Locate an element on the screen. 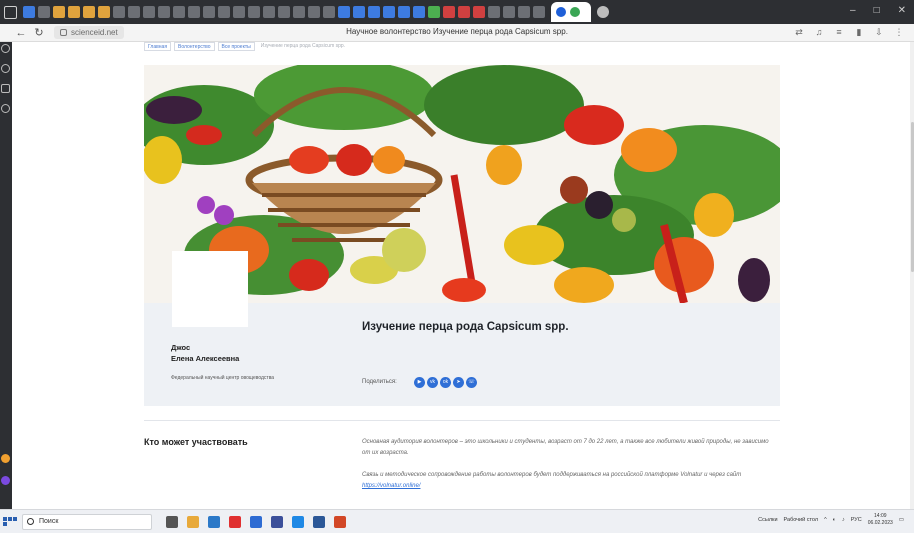  taskbar-search: Поиск is located at coordinates (87, 521).